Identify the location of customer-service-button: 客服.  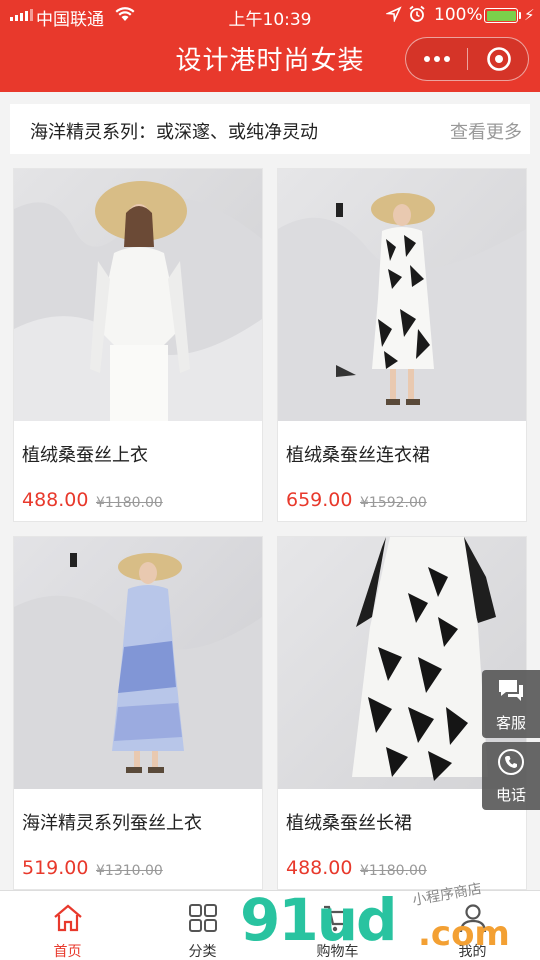
(511, 704).